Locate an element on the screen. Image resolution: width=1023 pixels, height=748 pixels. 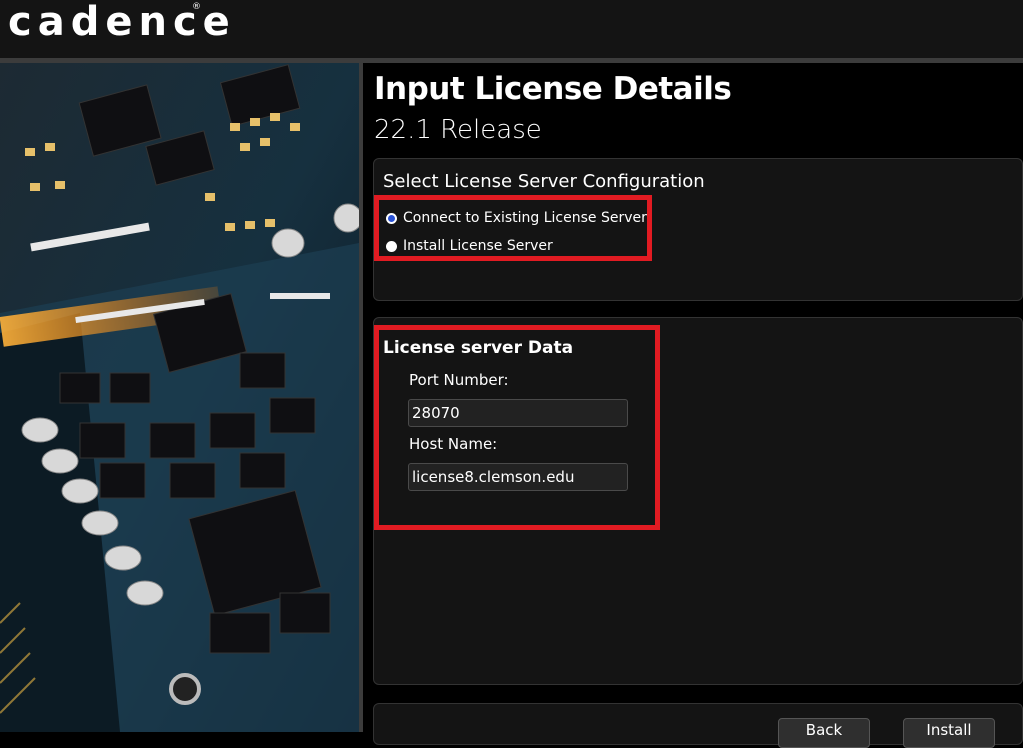
footer-button-bar: Back Install is located at coordinates (698, 725).